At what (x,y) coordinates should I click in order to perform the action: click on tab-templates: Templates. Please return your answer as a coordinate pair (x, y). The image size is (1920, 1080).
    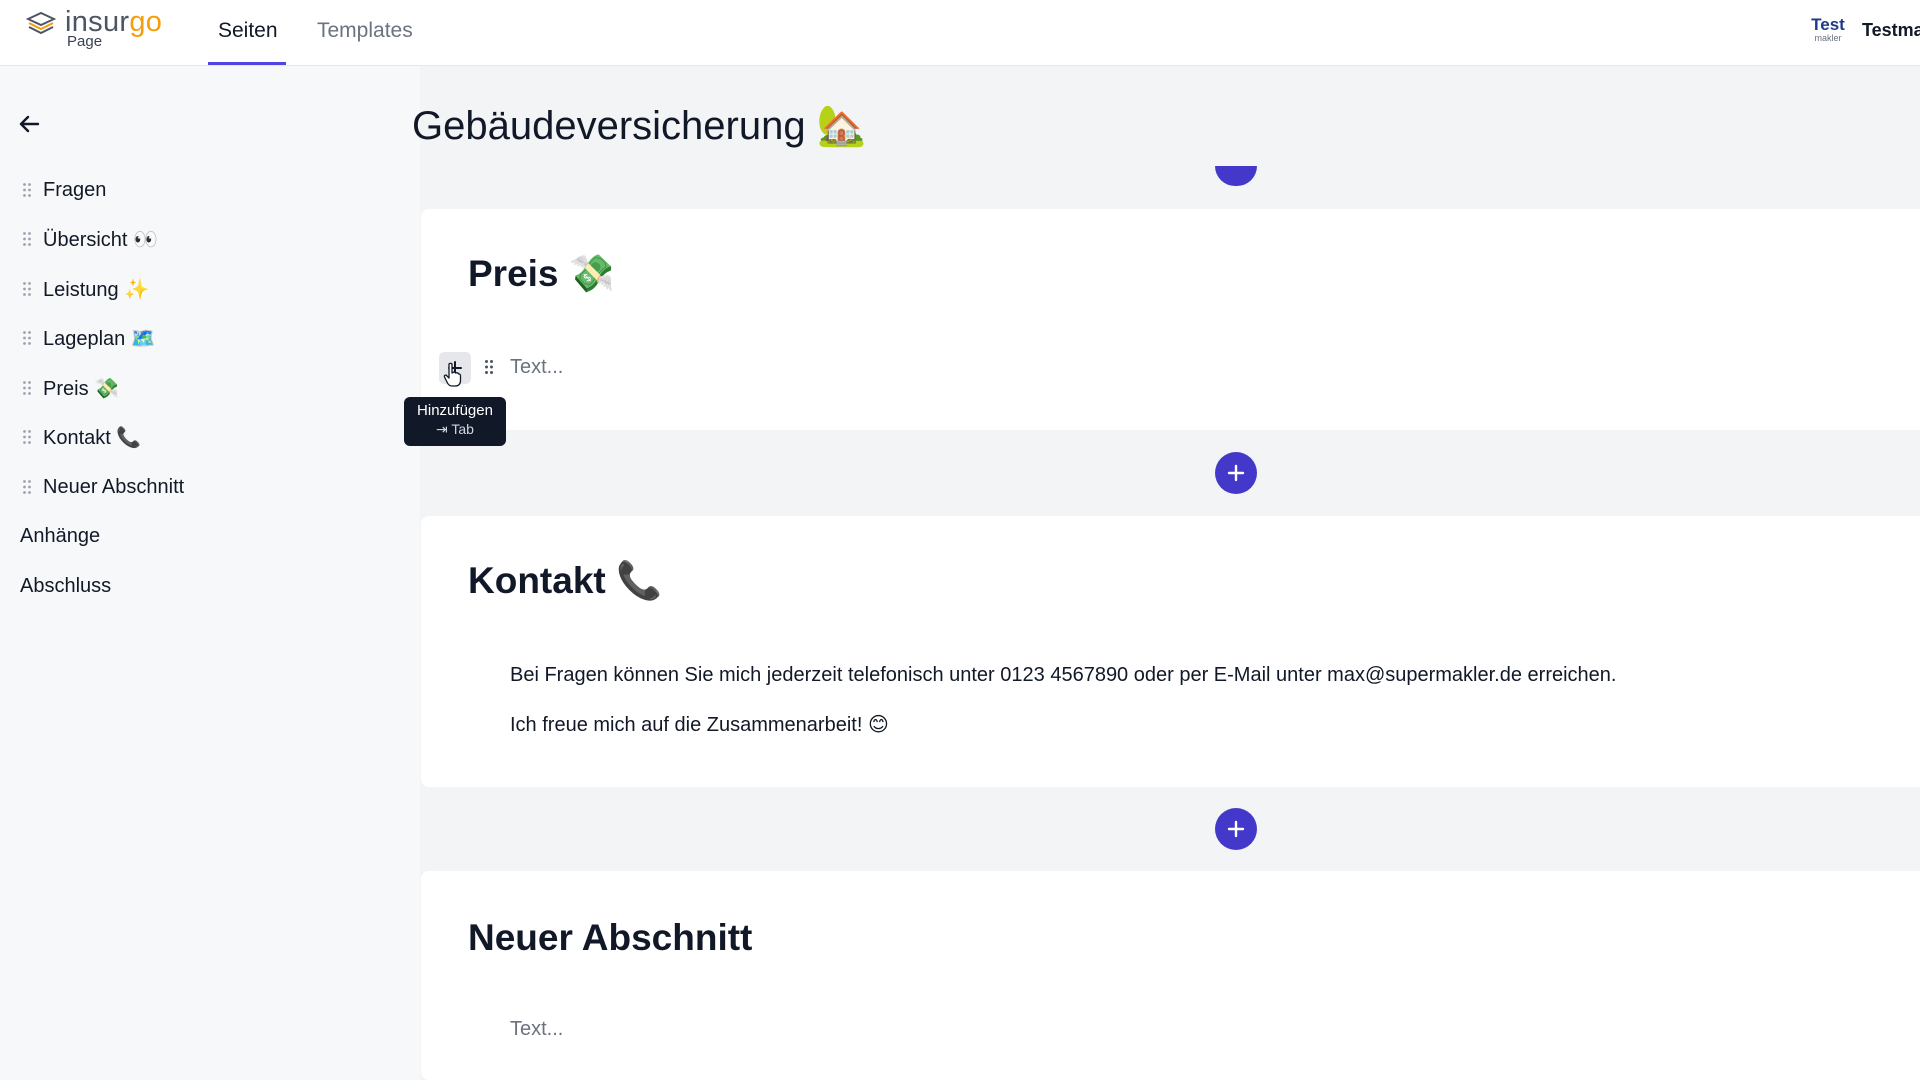
    Looking at the image, I should click on (365, 31).